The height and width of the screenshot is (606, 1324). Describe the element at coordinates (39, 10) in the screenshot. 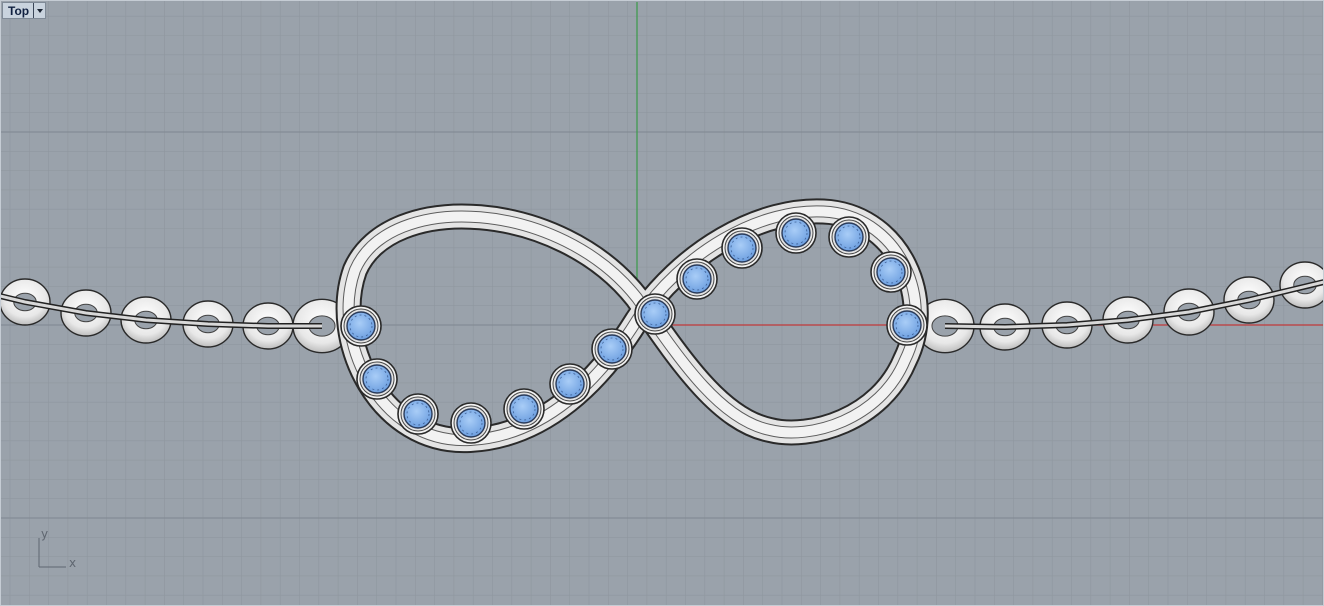

I see `chevron-down-icon` at that location.